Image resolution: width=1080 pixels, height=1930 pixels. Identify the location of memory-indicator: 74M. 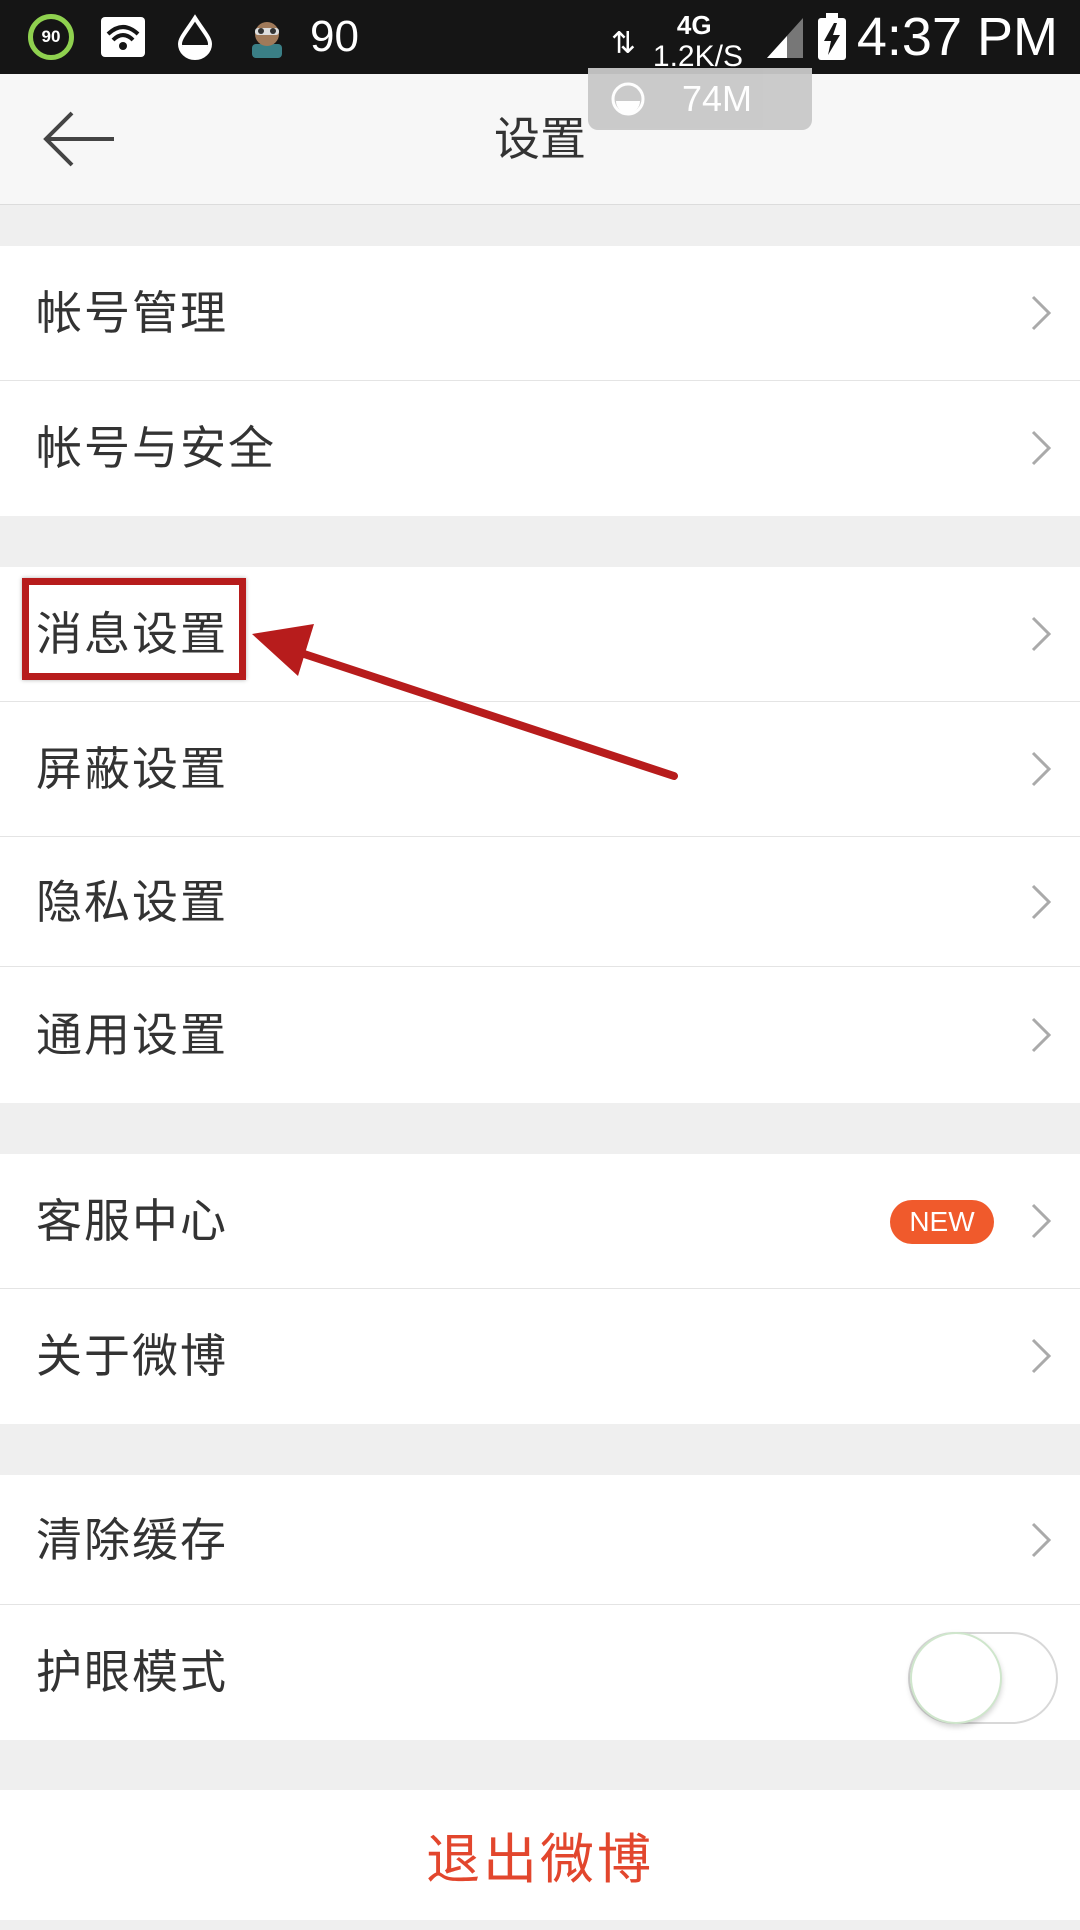
(700, 99).